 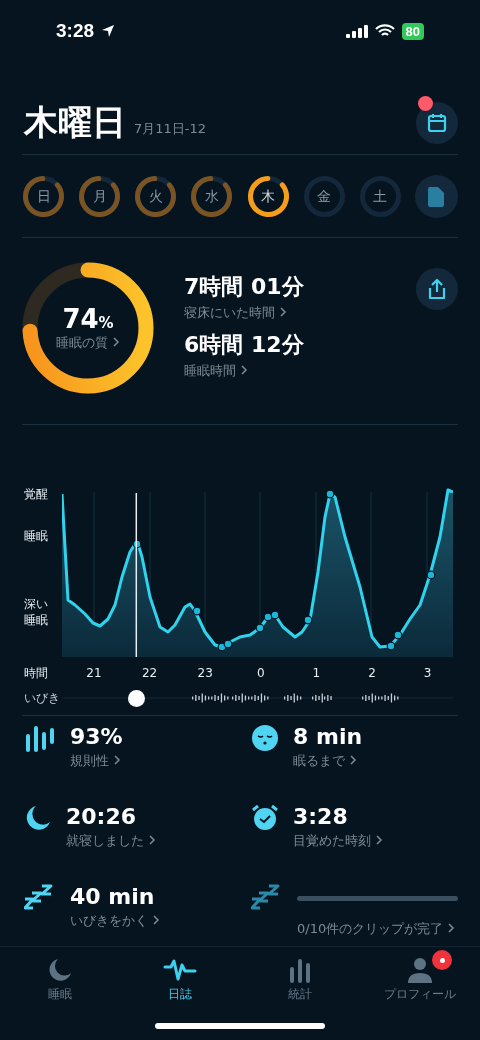 What do you see at coordinates (171, 129) in the screenshot?
I see `date-range: 7月11日-12` at bounding box center [171, 129].